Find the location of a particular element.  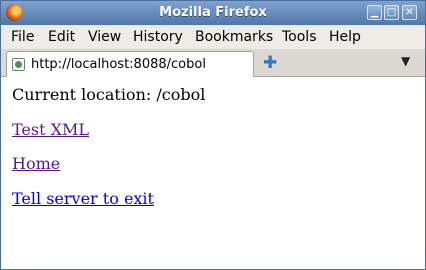

menu-tools: Tools is located at coordinates (299, 37).